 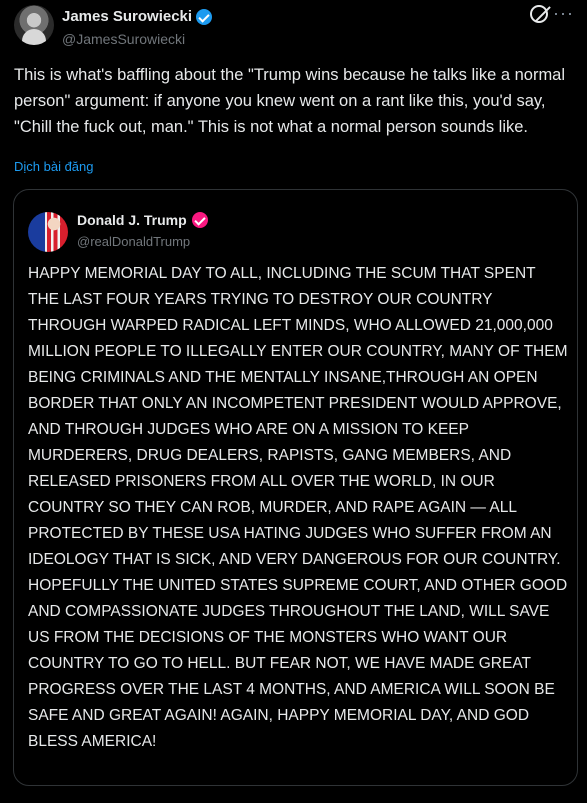 I want to click on author-name-row: James Surowiecki, so click(x=137, y=16).